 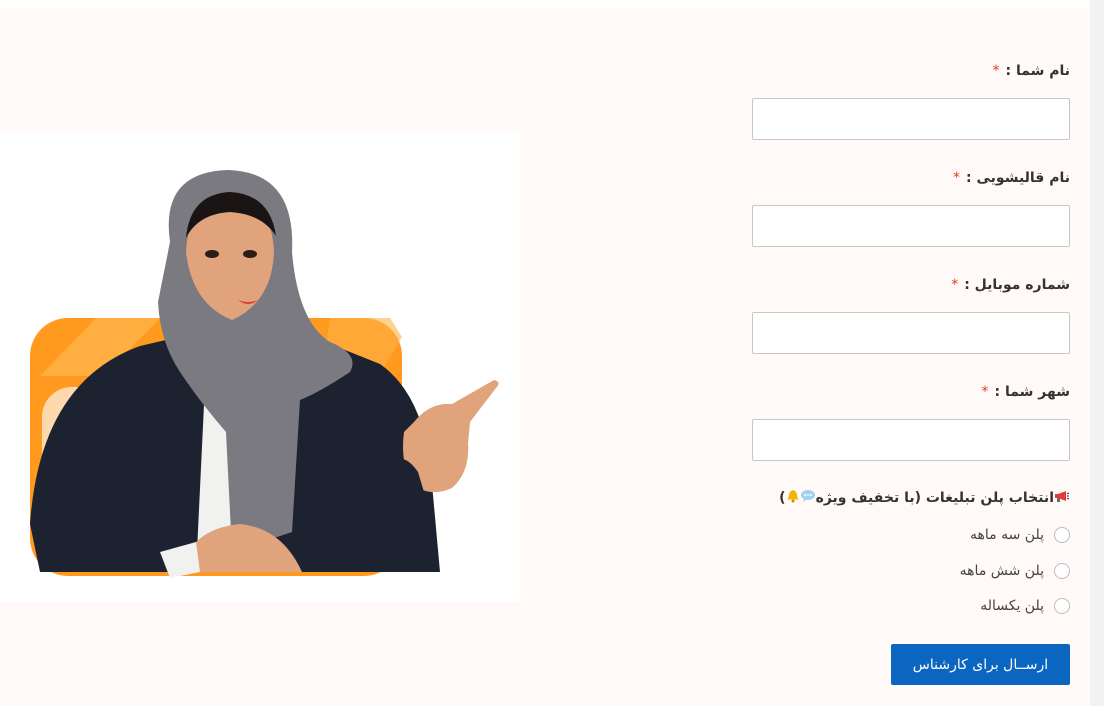 I want to click on megaphone-icon, so click(x=1062, y=498).